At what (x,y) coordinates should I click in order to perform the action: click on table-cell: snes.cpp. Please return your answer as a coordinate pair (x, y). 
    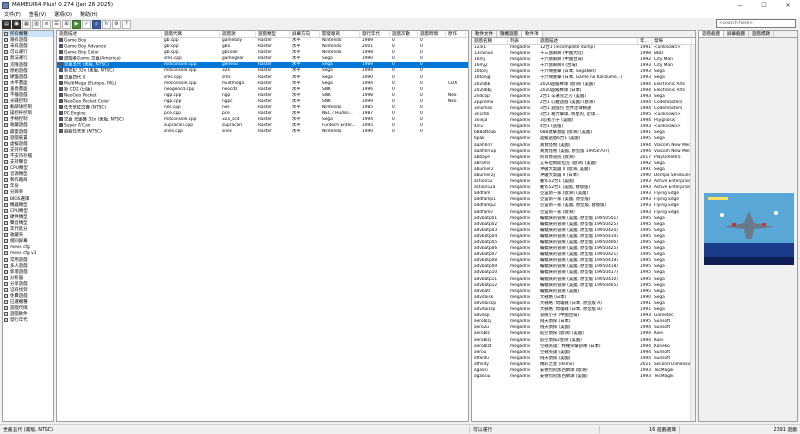
    Looking at the image, I should click on (174, 132).